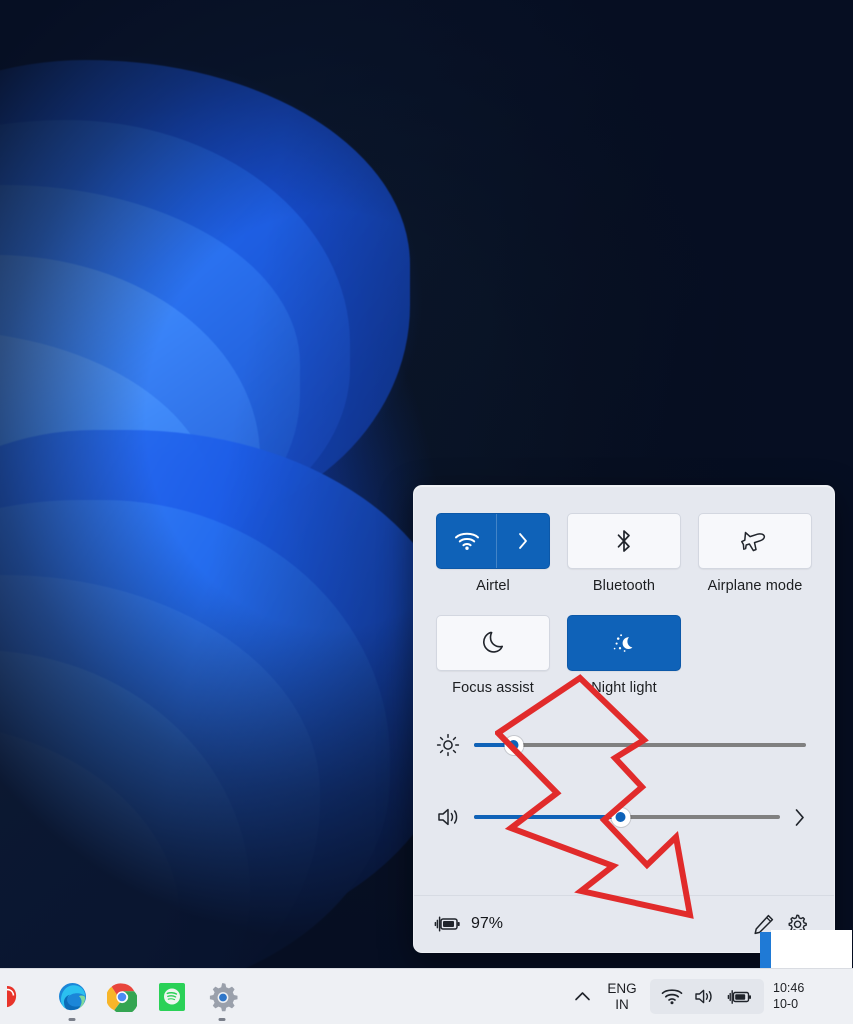 This screenshot has width=853, height=1024. I want to click on tile-bluetooth, so click(624, 541).